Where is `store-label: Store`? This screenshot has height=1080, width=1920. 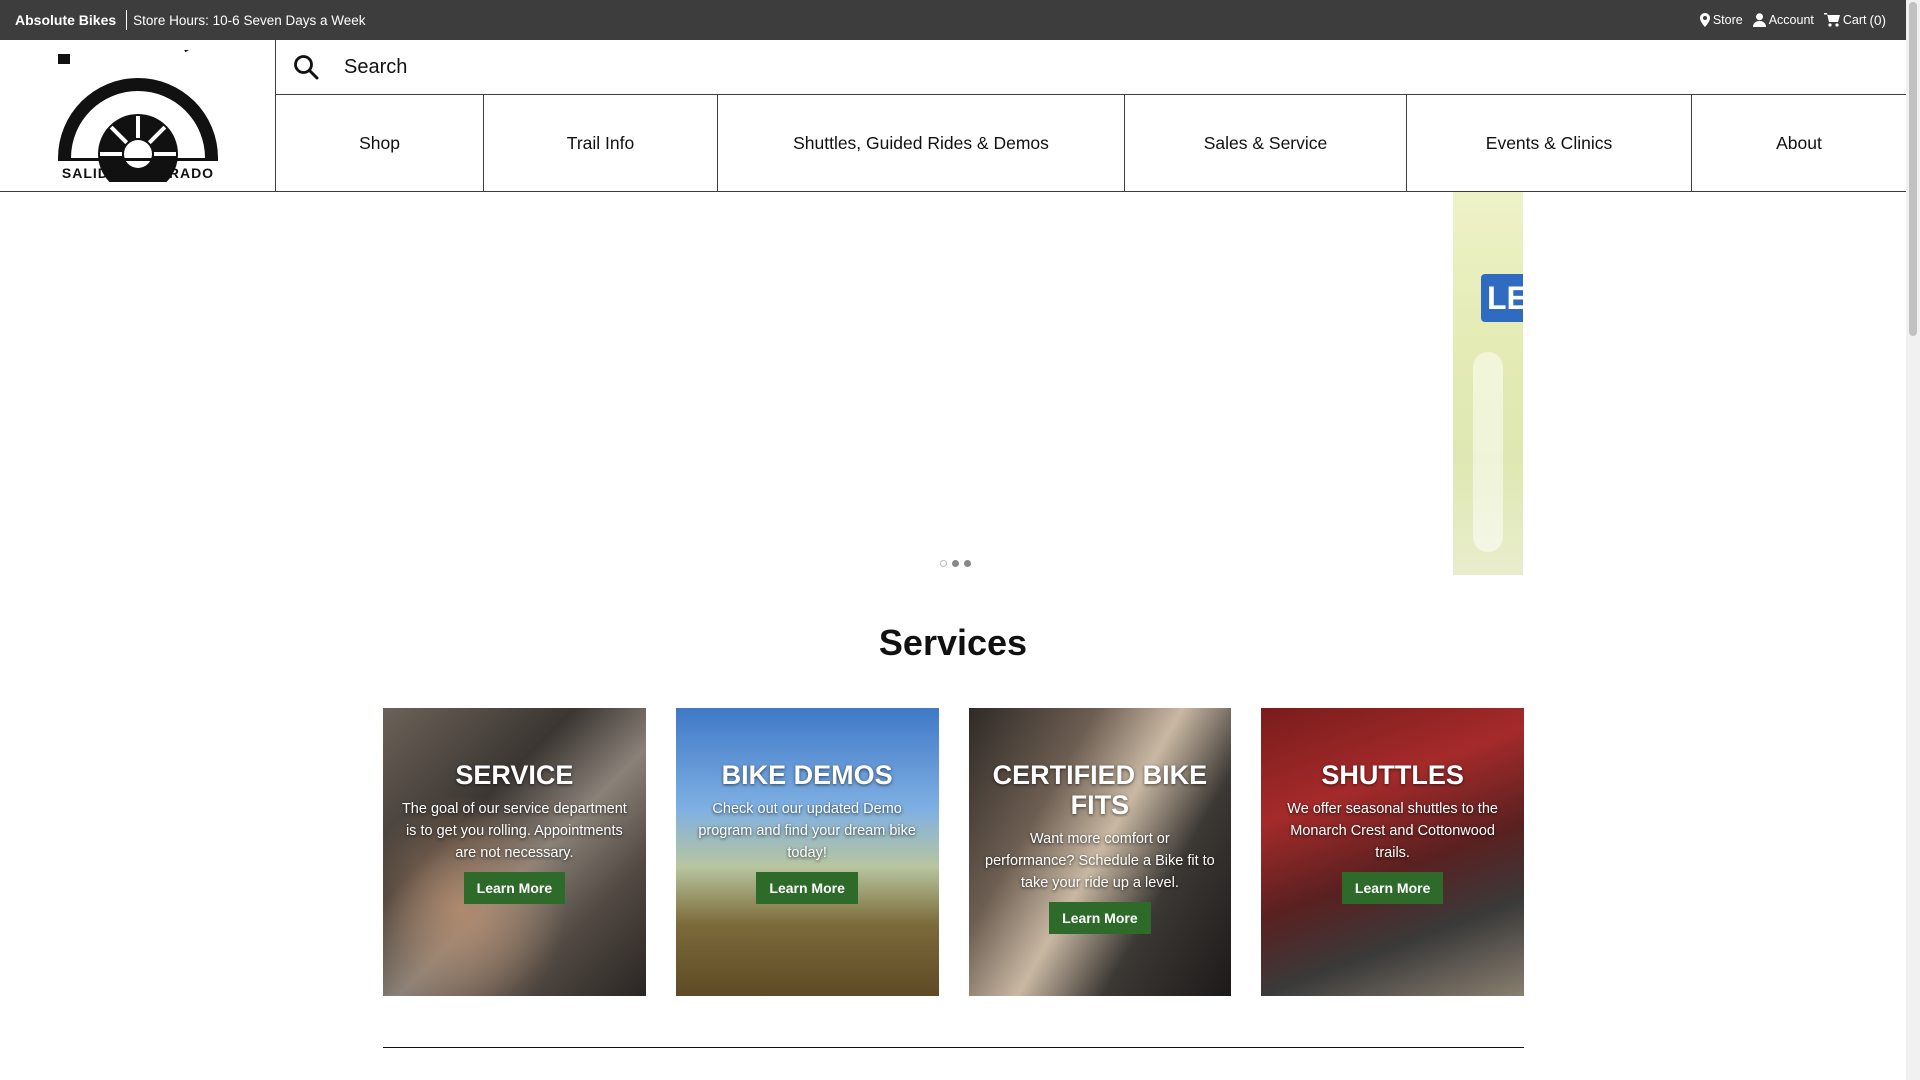
store-label: Store is located at coordinates (1727, 20).